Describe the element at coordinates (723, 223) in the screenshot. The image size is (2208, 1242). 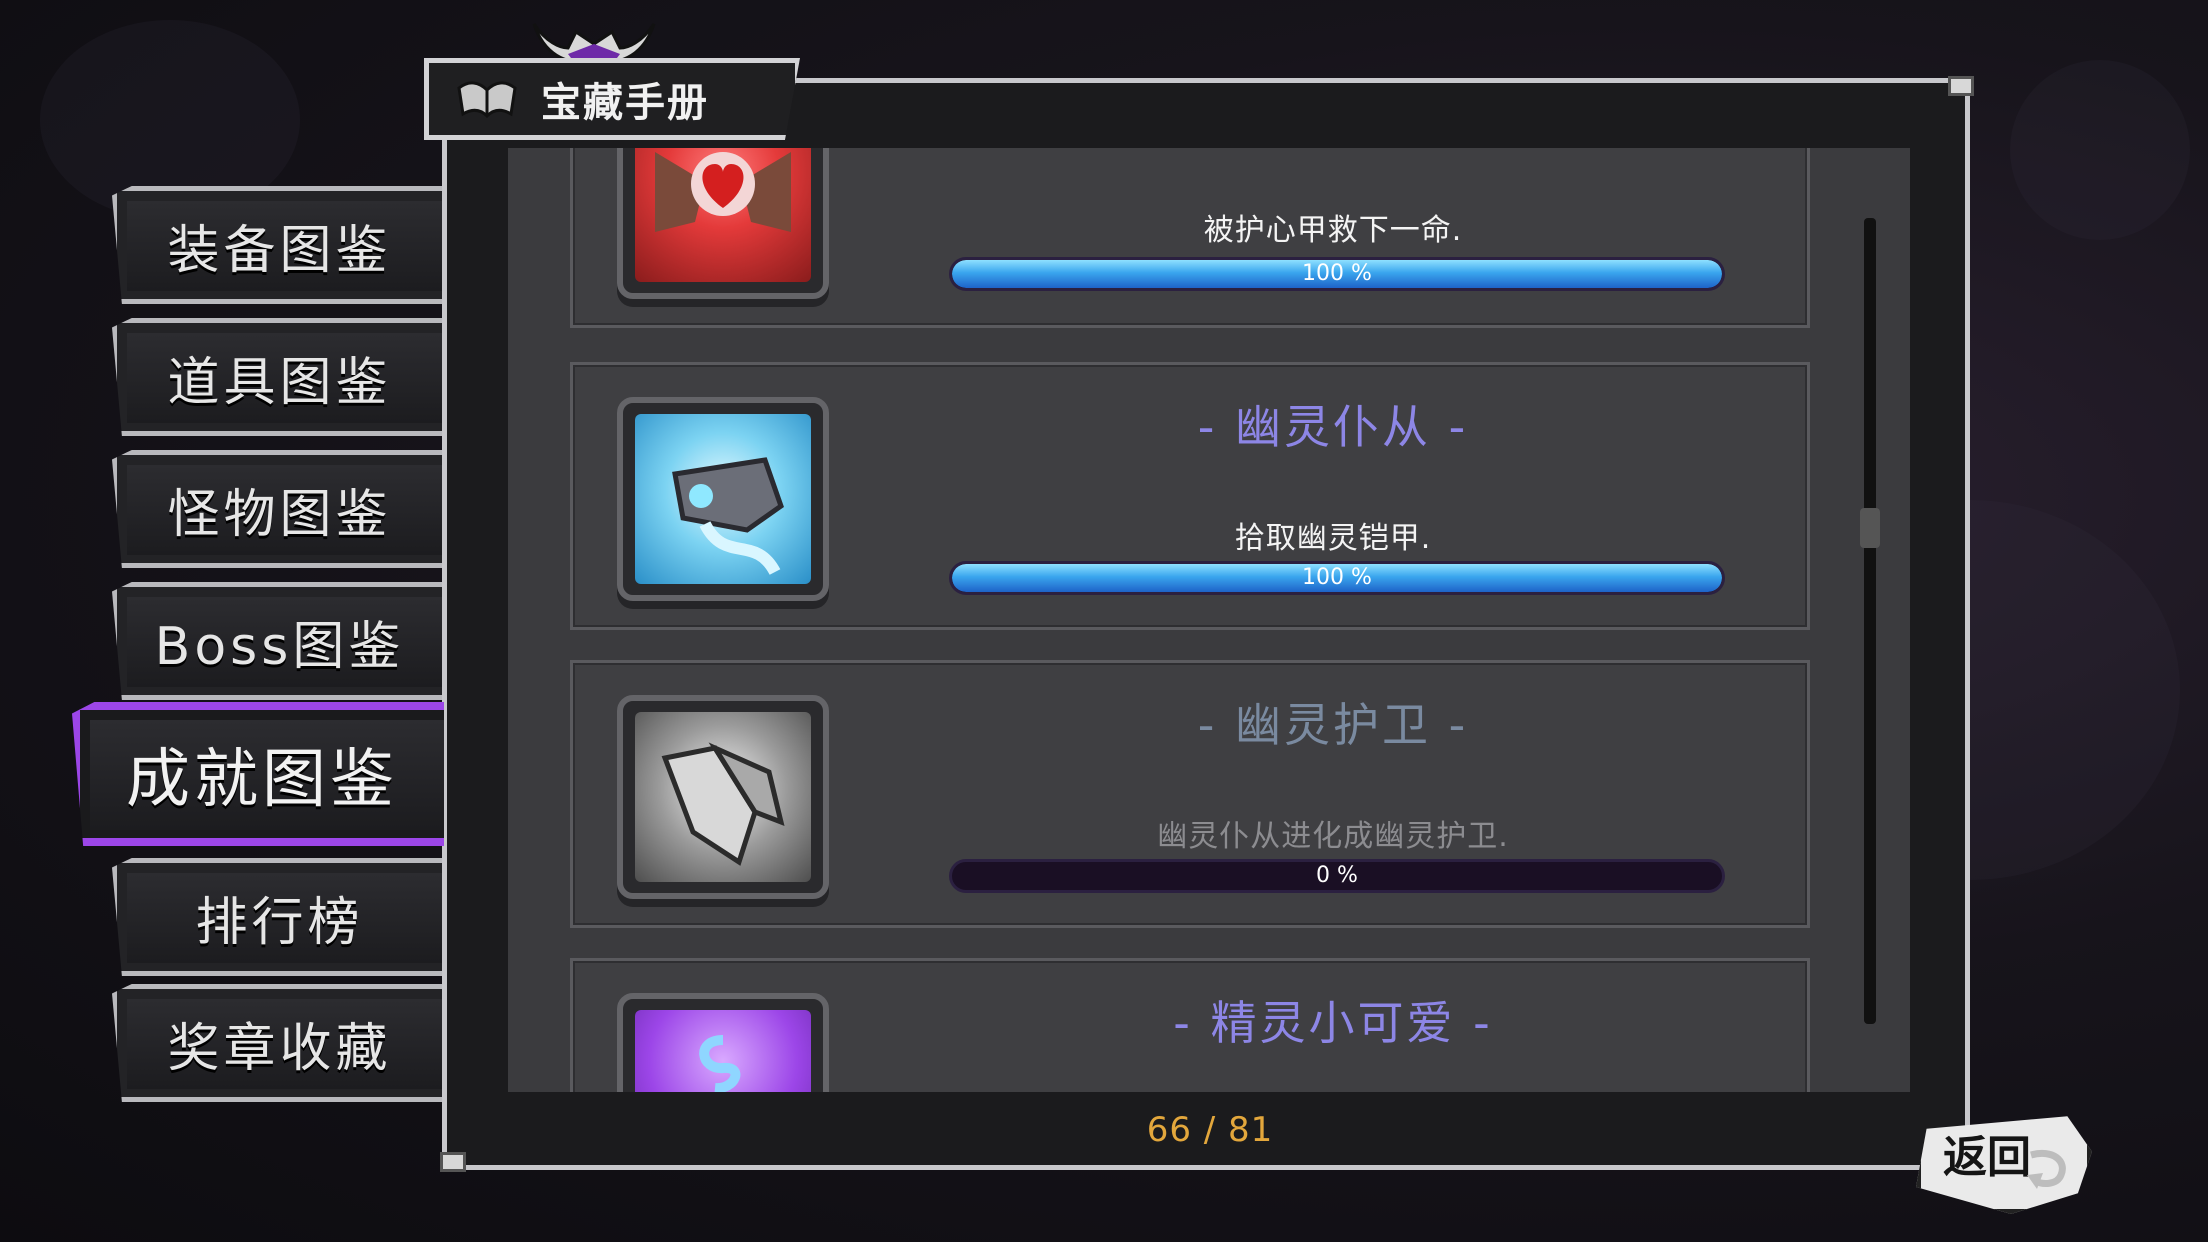
I see `heart-armor-icon` at that location.